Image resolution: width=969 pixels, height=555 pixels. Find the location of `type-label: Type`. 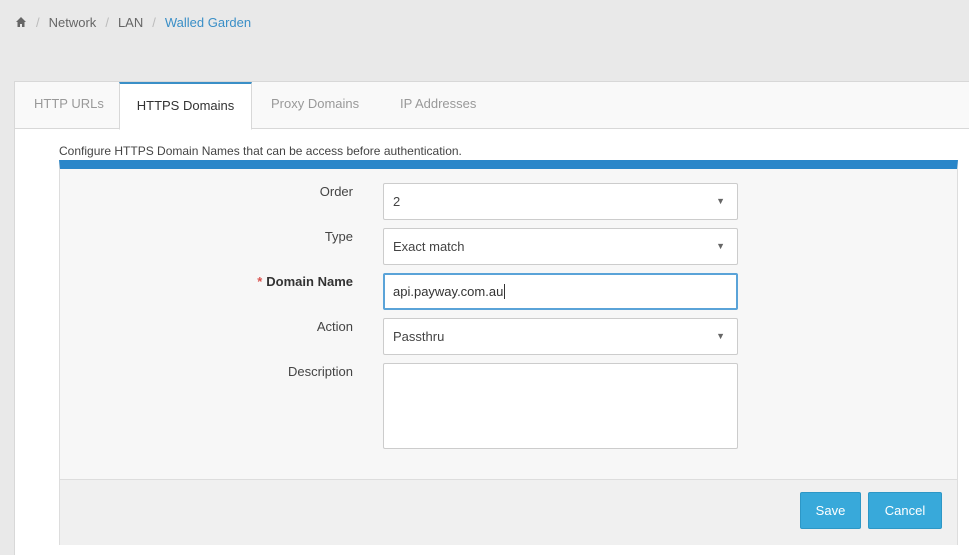

type-label: Type is located at coordinates (338, 236).